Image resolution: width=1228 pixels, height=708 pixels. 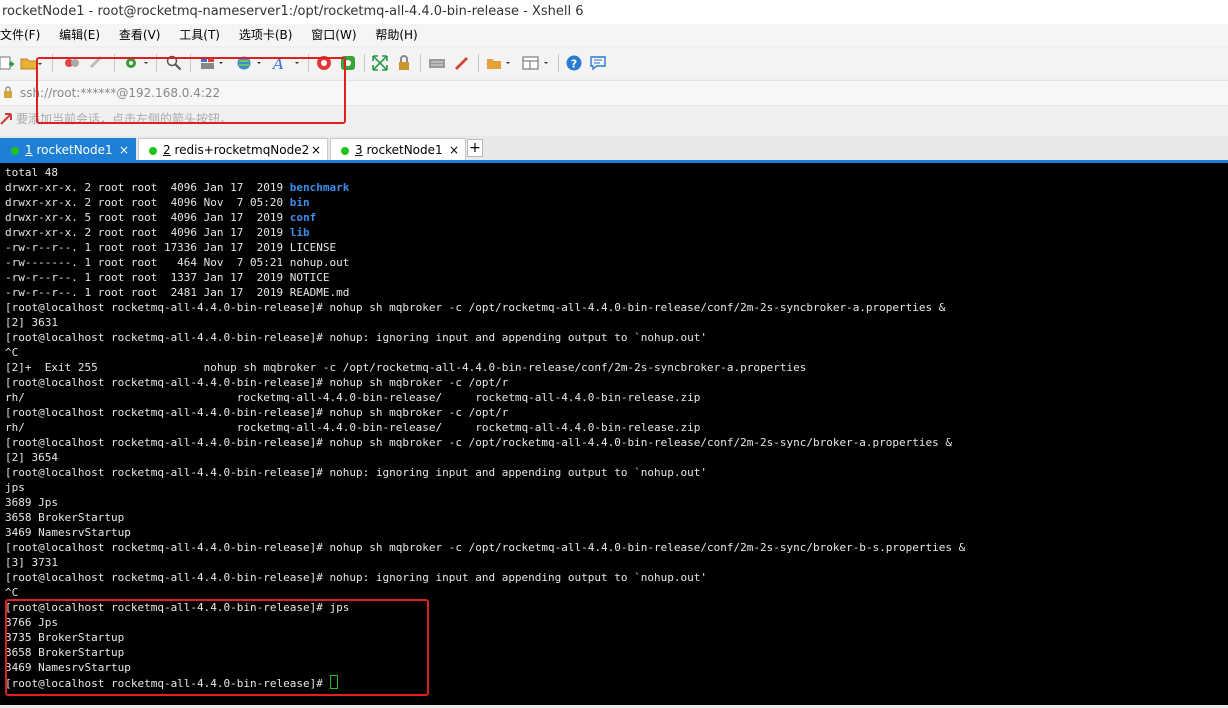 I want to click on arrow-icon, so click(x=6, y=119).